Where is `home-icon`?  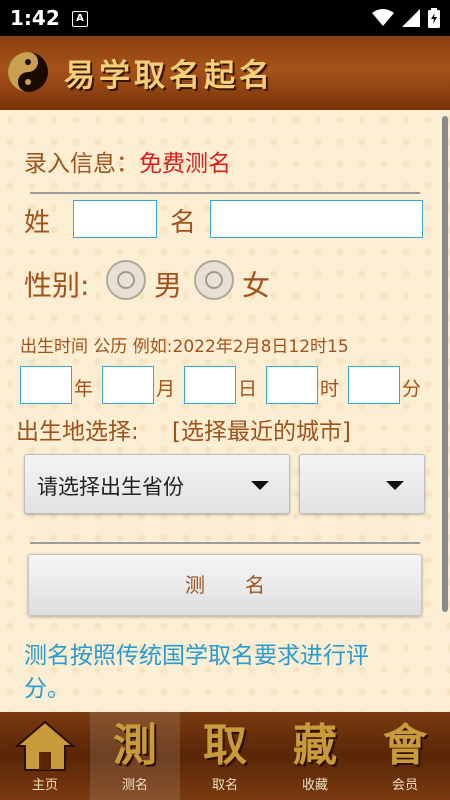 home-icon is located at coordinates (45, 745).